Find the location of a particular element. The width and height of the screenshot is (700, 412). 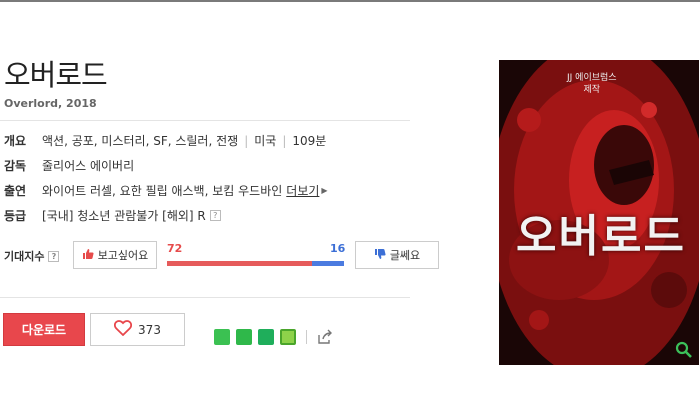

heart-icon is located at coordinates (123, 329).